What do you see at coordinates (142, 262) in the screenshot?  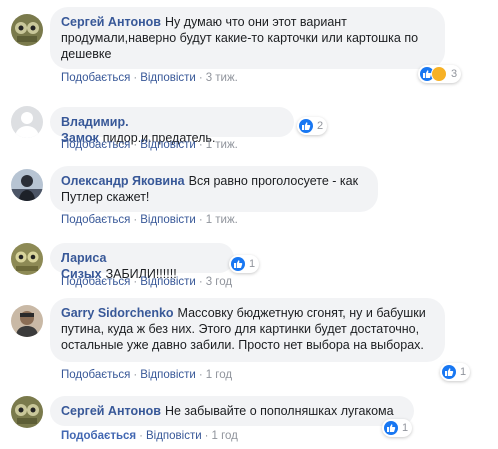 I see `comment-bubble: Лариса Сизых ЗАБИЛИ!!!!!!` at bounding box center [142, 262].